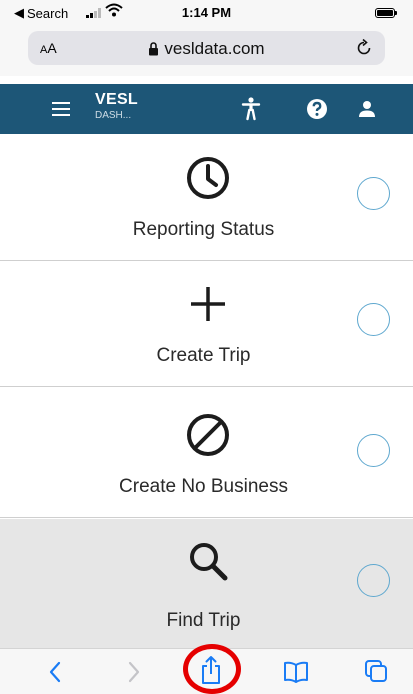 The height and width of the screenshot is (694, 413). What do you see at coordinates (208, 435) in the screenshot?
I see `prohibited-icon` at bounding box center [208, 435].